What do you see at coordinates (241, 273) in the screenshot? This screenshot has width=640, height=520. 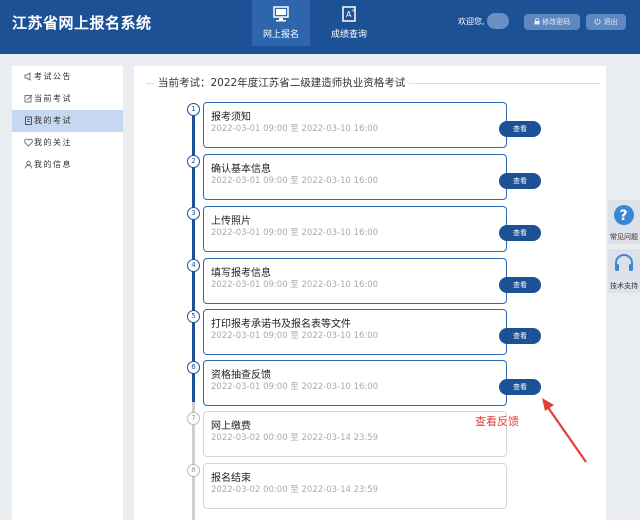 I see `step-name: 填写报考信息` at bounding box center [241, 273].